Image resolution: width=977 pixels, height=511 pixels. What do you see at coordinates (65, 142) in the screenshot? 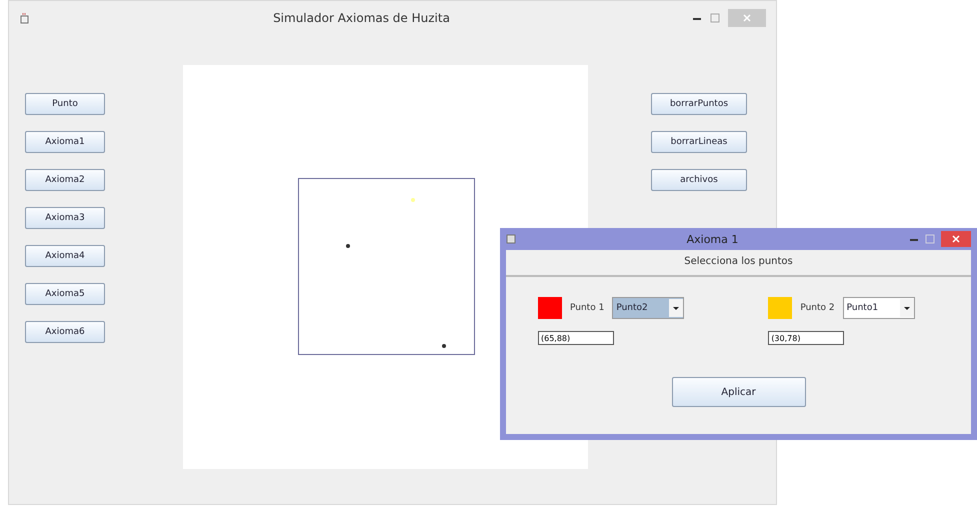
I see `axiom-button: Axioma1` at bounding box center [65, 142].